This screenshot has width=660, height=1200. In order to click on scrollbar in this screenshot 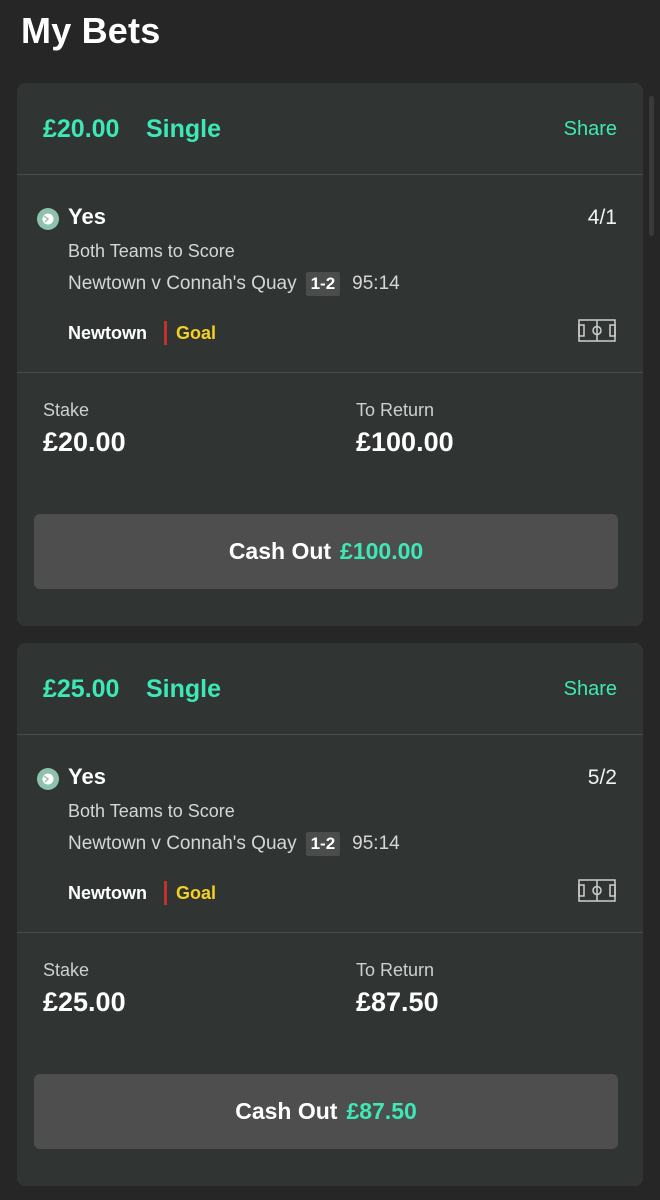, I will do `click(651, 166)`.